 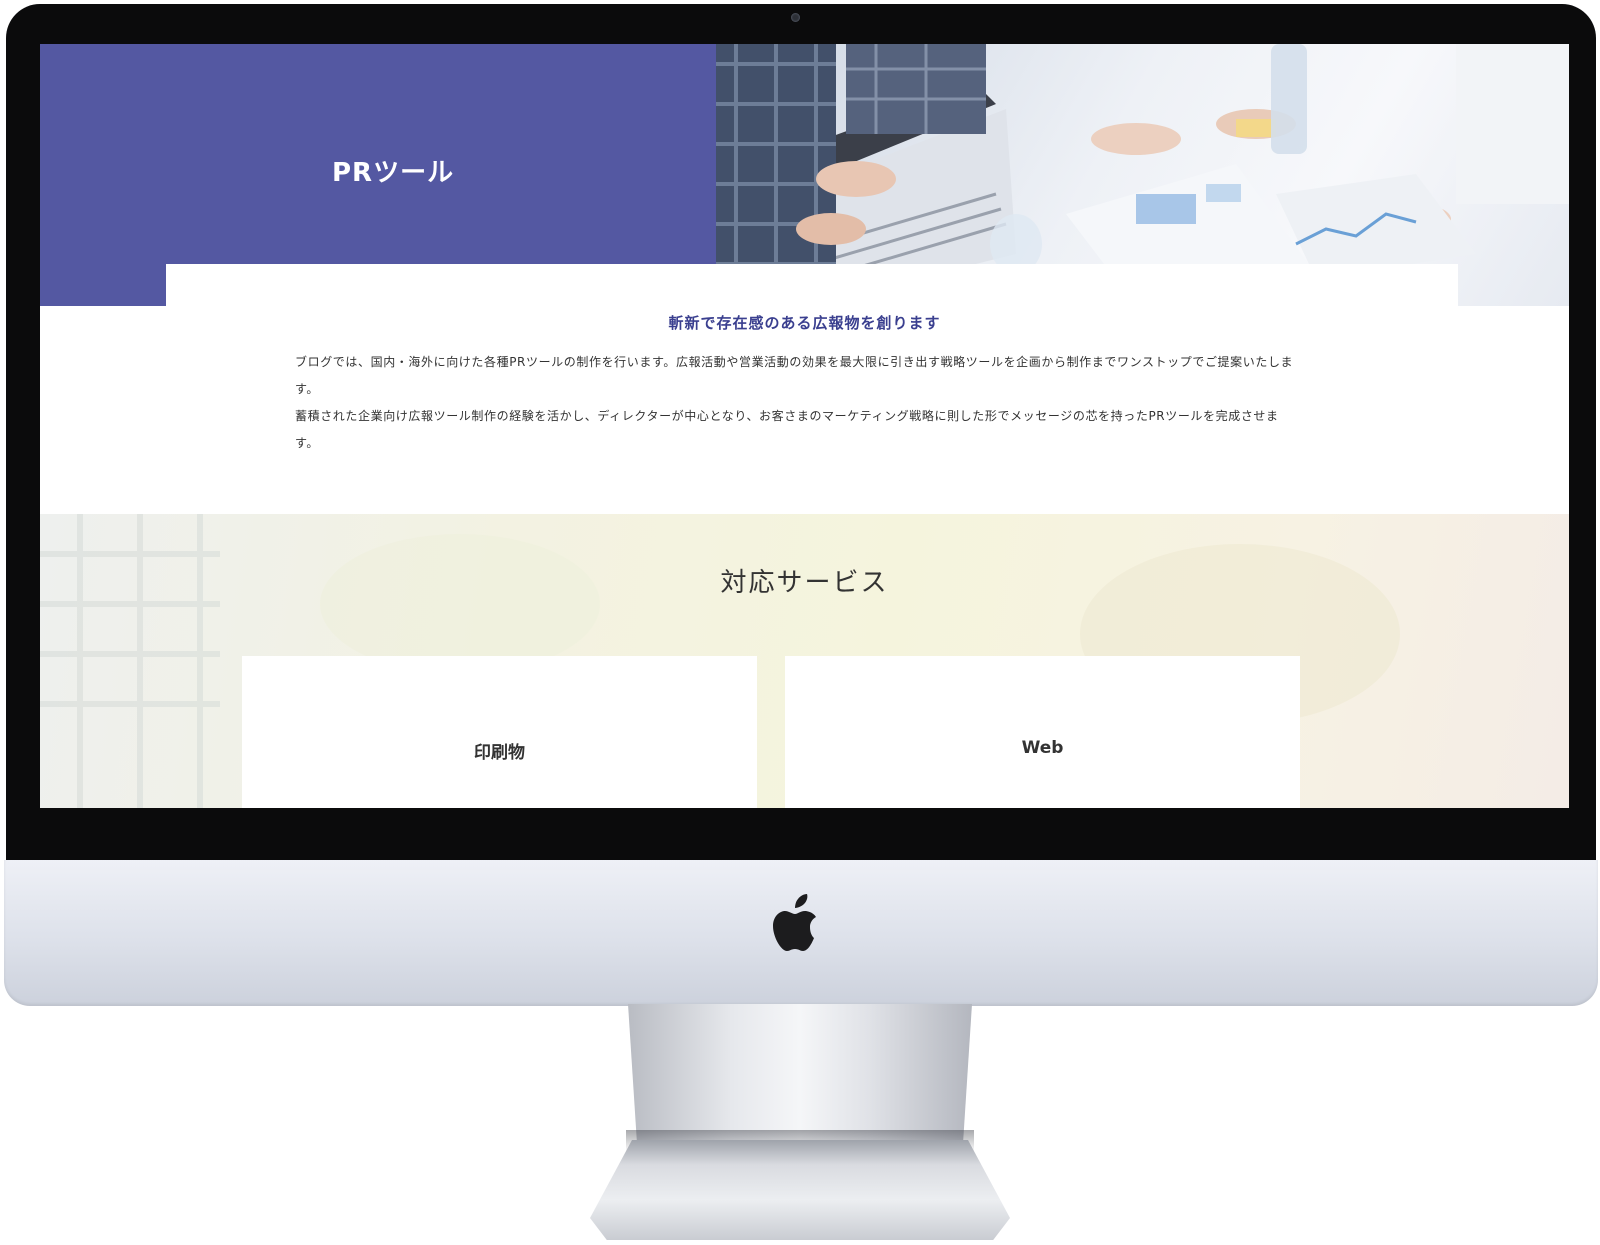 I want to click on service-card-label: 印刷物, so click(x=499, y=753).